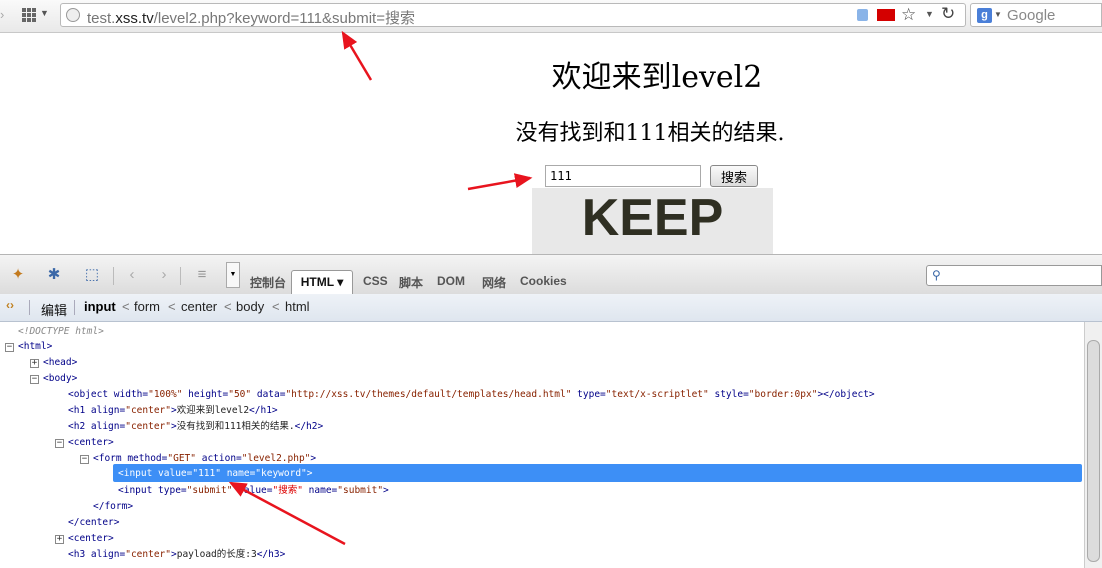 This screenshot has height=568, width=1102. What do you see at coordinates (287, 513) in the screenshot?
I see `dom-node-arrow` at bounding box center [287, 513].